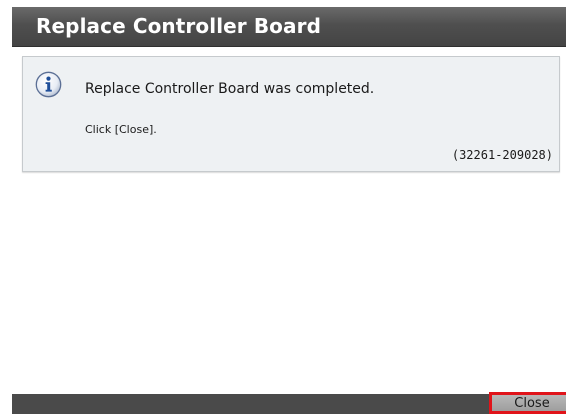  I want to click on dialog-title-bar: Replace Controller Board, so click(289, 27).